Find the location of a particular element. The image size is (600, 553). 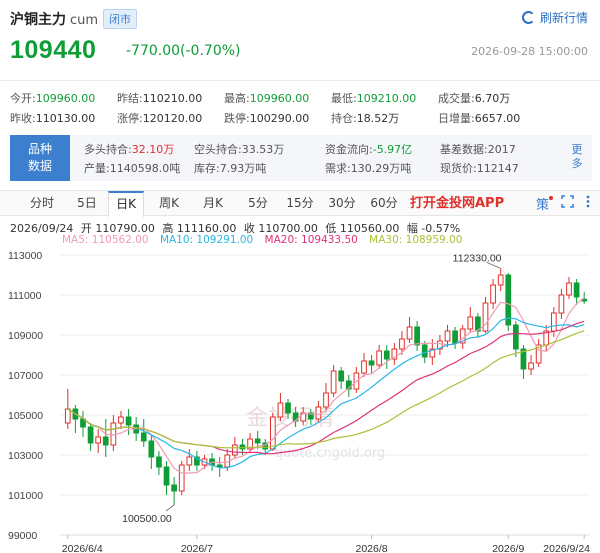

stat-label: 空头持合: is located at coordinates (218, 149).